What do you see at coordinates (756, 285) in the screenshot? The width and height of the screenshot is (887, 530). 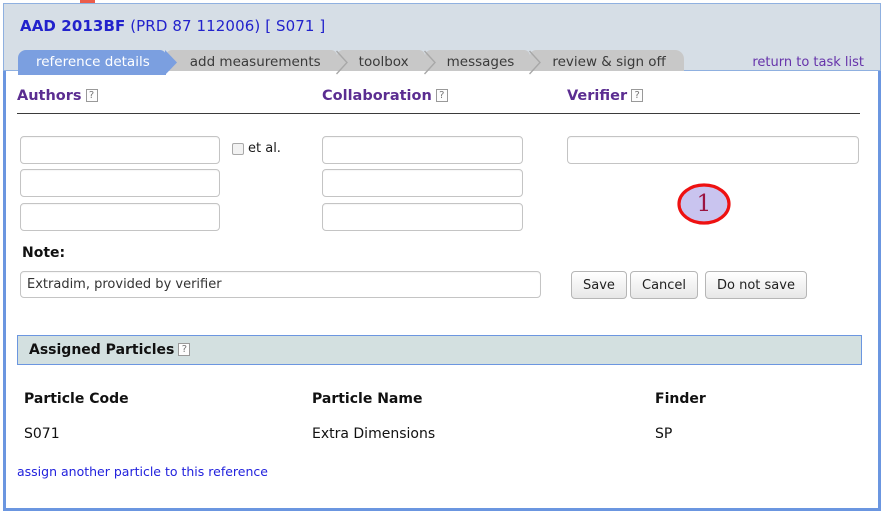 I see `do-not-save-button: Do not save` at bounding box center [756, 285].